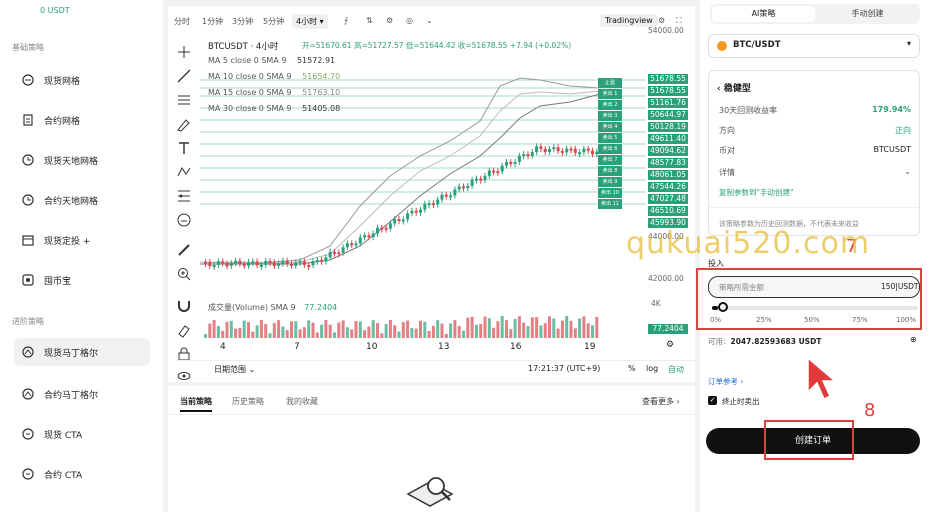 The image size is (929, 512). What do you see at coordinates (182, 21) in the screenshot?
I see `tf-time: 分时` at bounding box center [182, 21].